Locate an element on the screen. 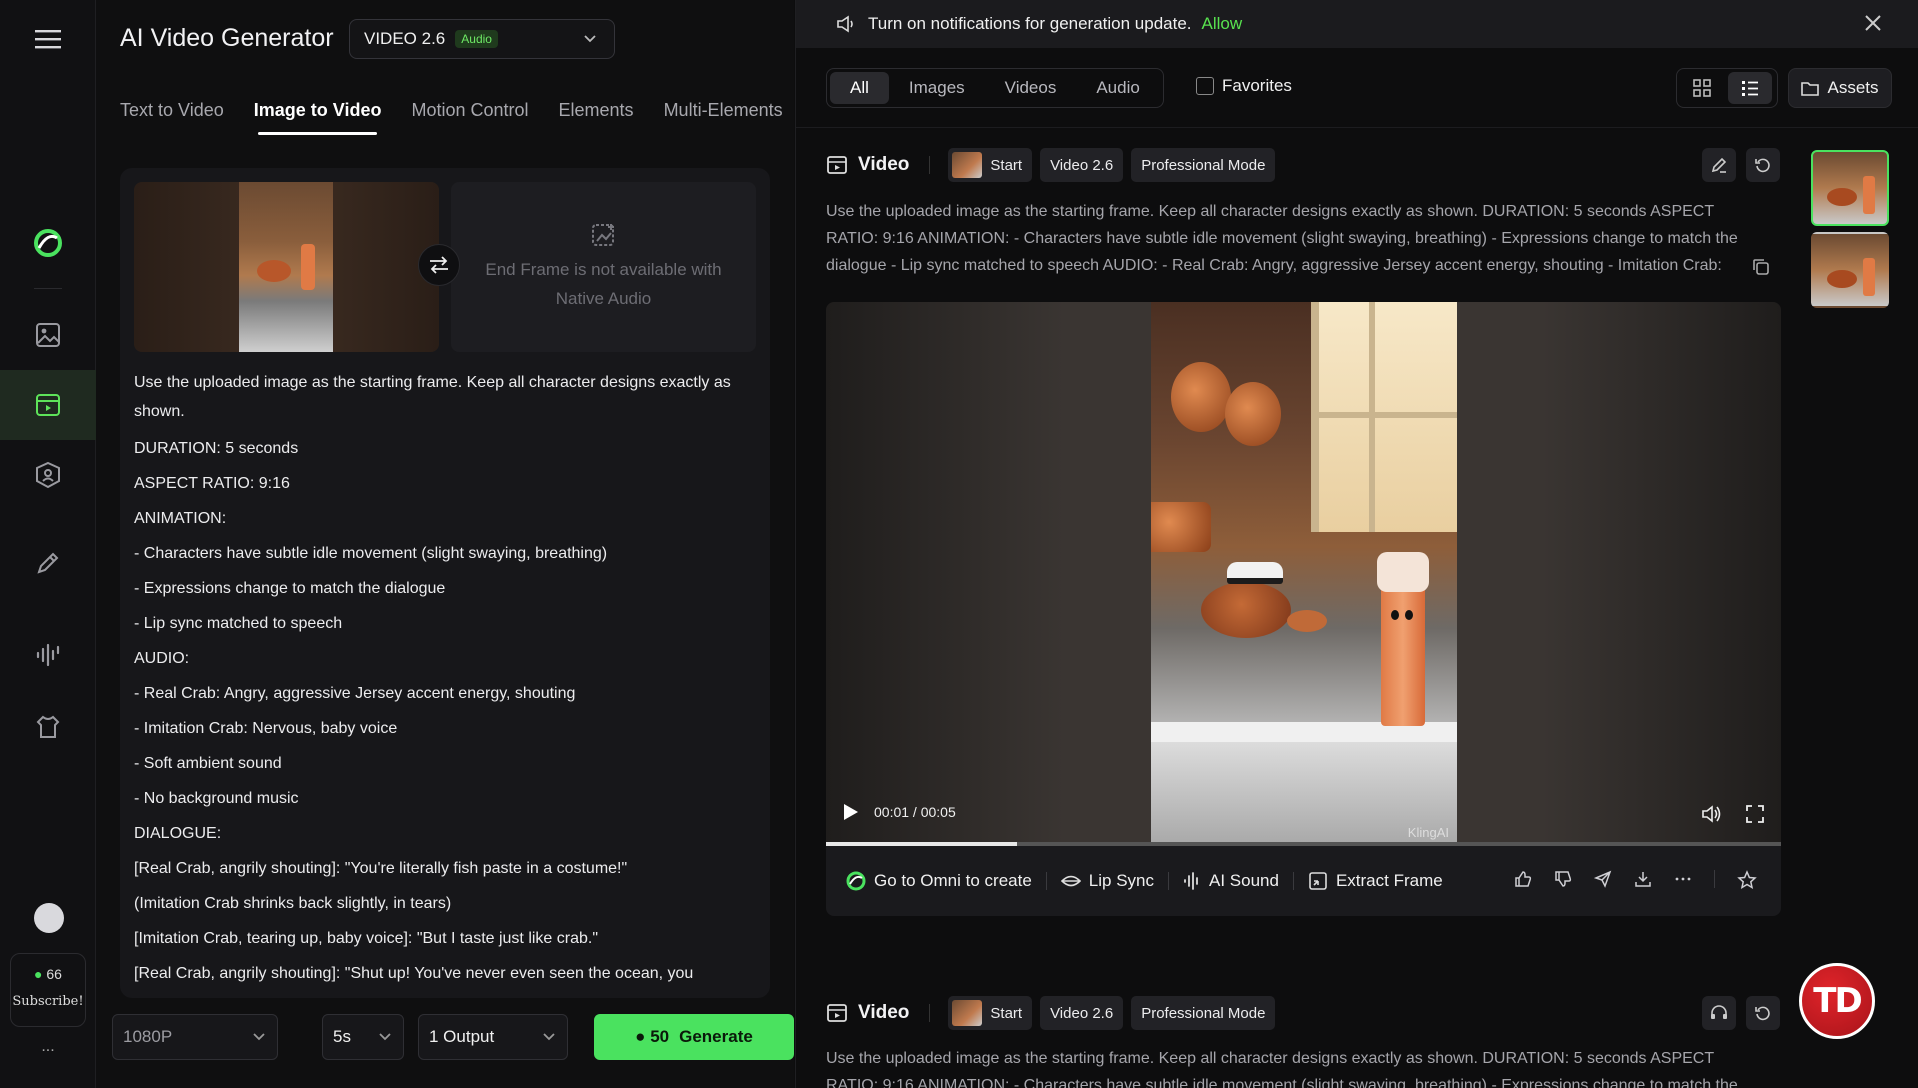  megaphone-icon is located at coordinates (845, 24).